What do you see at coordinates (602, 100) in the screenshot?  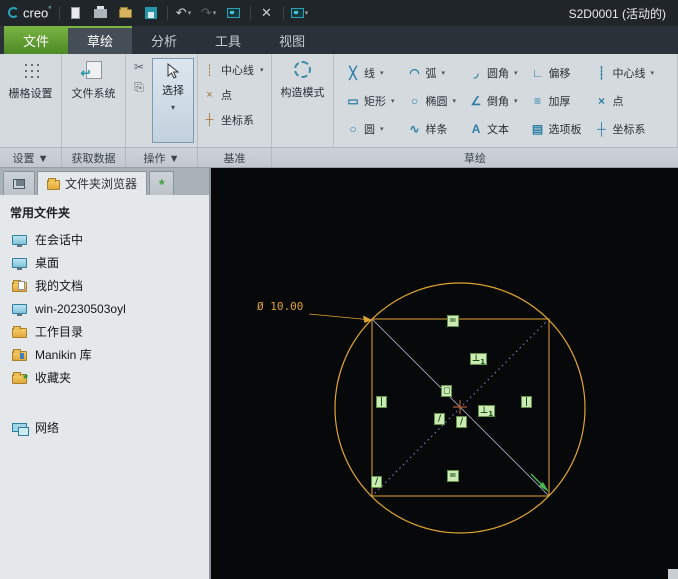 I see `point-icon: ×` at bounding box center [602, 100].